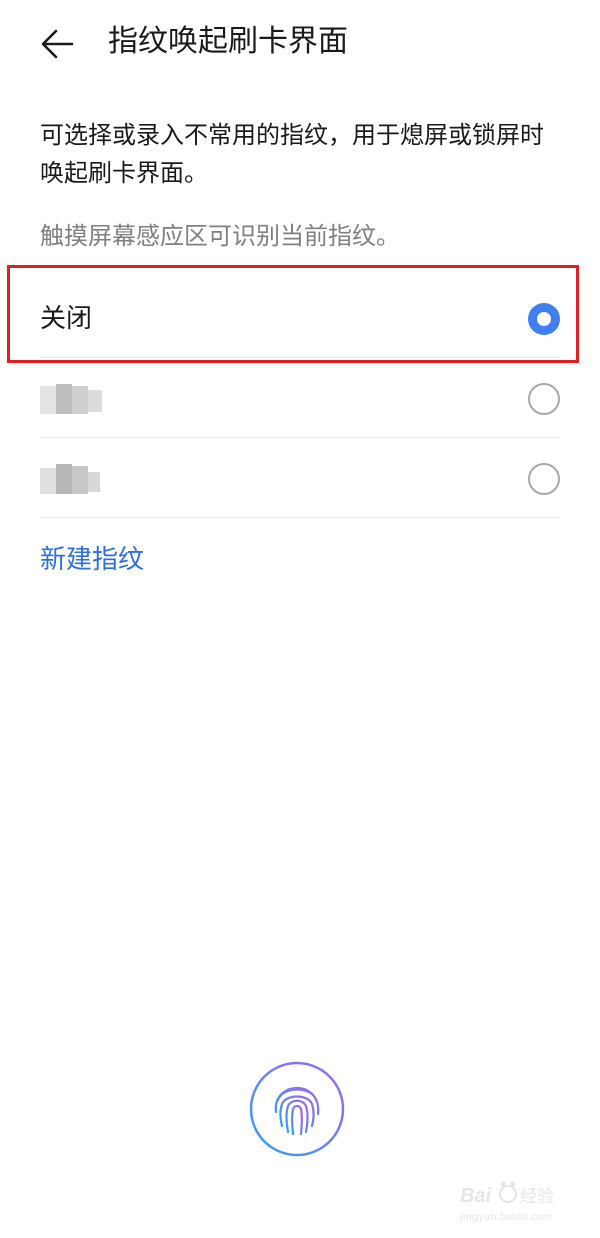  Describe the element at coordinates (292, 154) in the screenshot. I see `description-text: 可选择或录入不常用的指纹，用于熄屏或锁屏时唤起刷卡界面。` at that location.